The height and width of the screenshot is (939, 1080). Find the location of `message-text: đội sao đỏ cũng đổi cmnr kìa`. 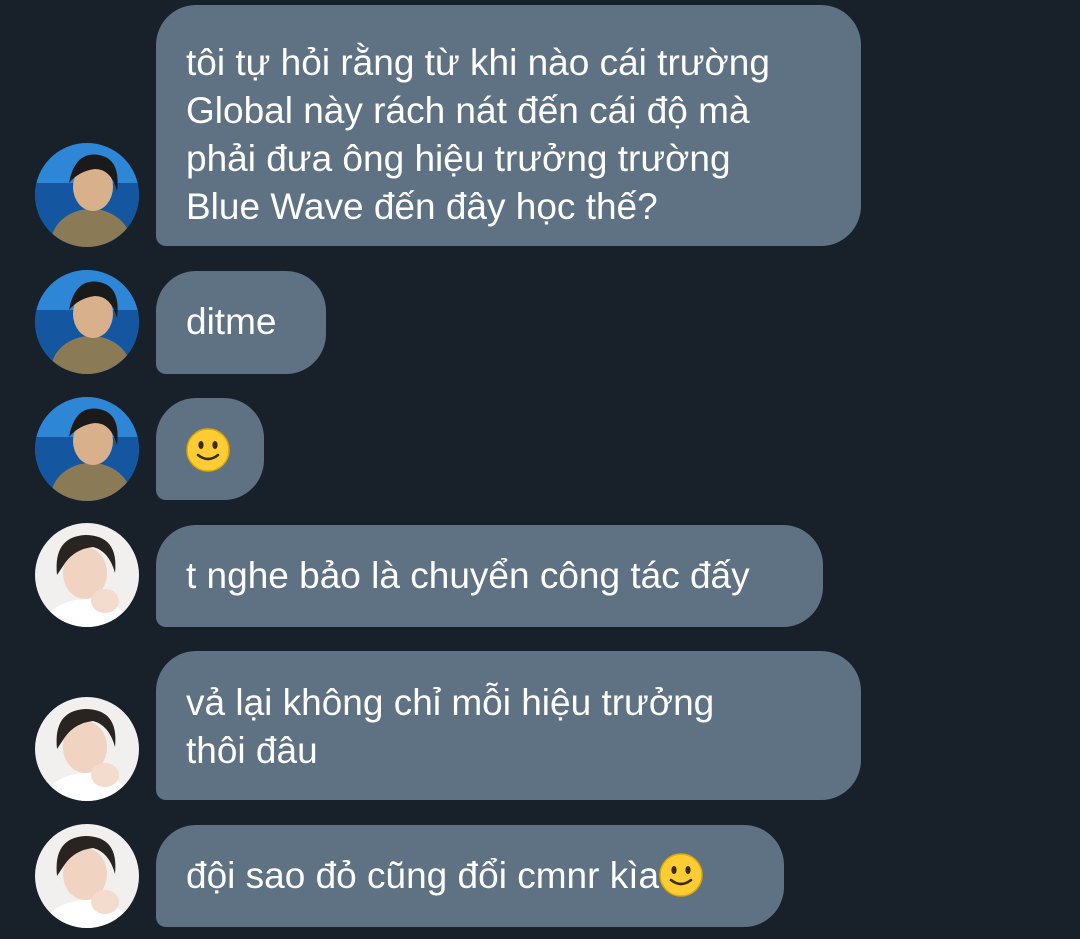

message-text: đội sao đỏ cũng đổi cmnr kìa is located at coordinates (423, 875).